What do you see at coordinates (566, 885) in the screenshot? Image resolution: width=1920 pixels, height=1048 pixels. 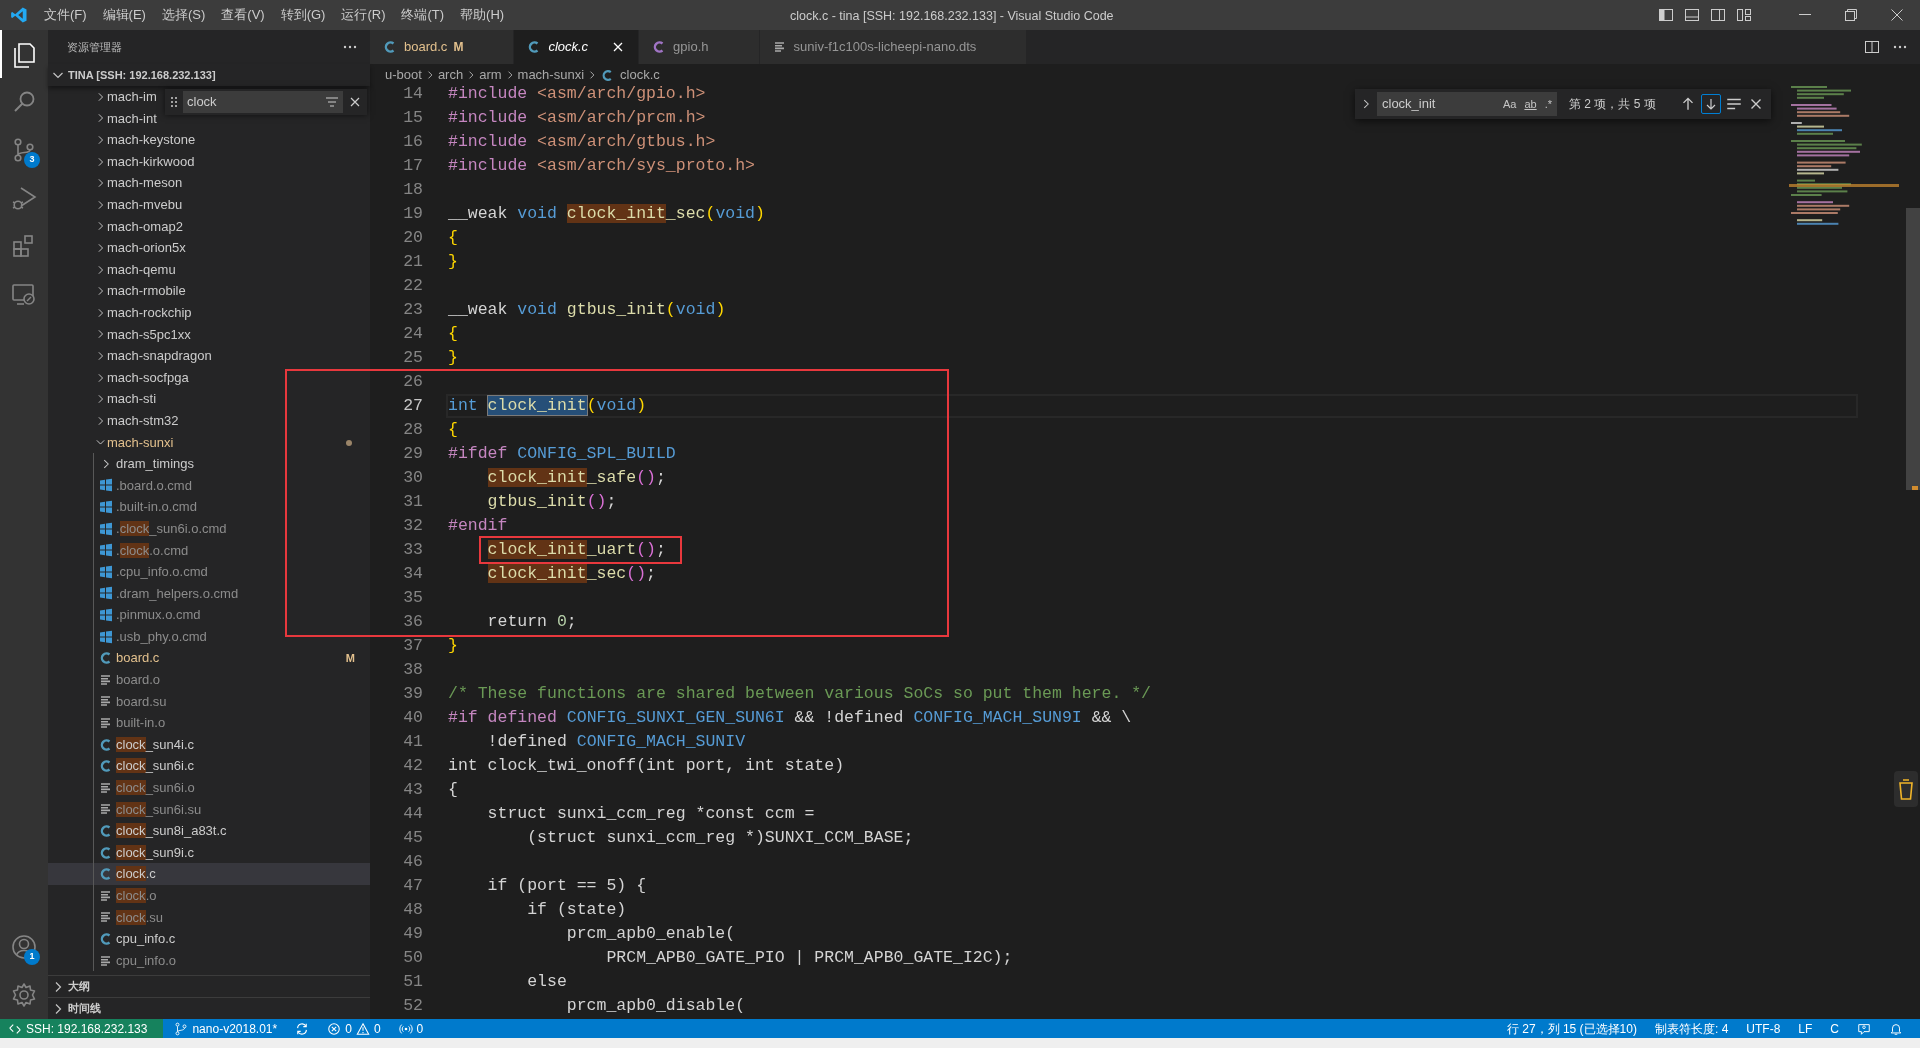 I see `code-line: if (port == 5) {` at bounding box center [566, 885].